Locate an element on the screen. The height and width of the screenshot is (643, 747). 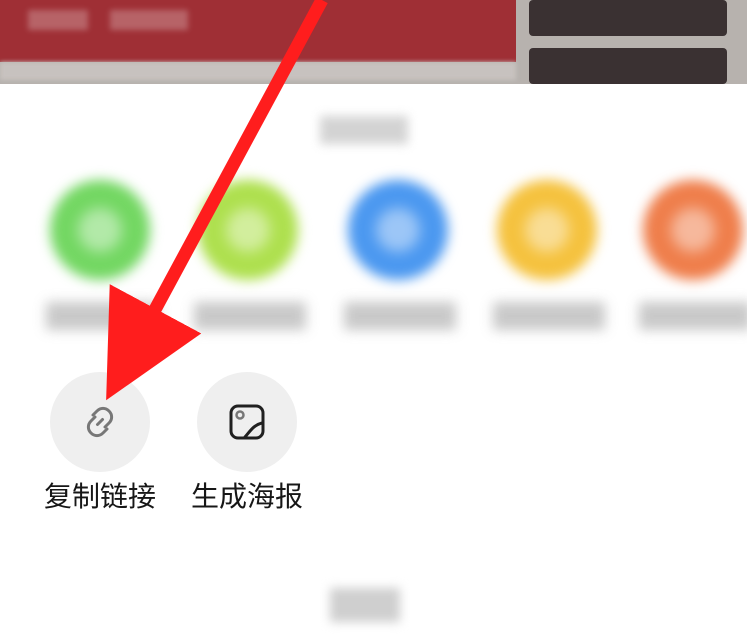
qq-zone-icon is located at coordinates (547, 230).